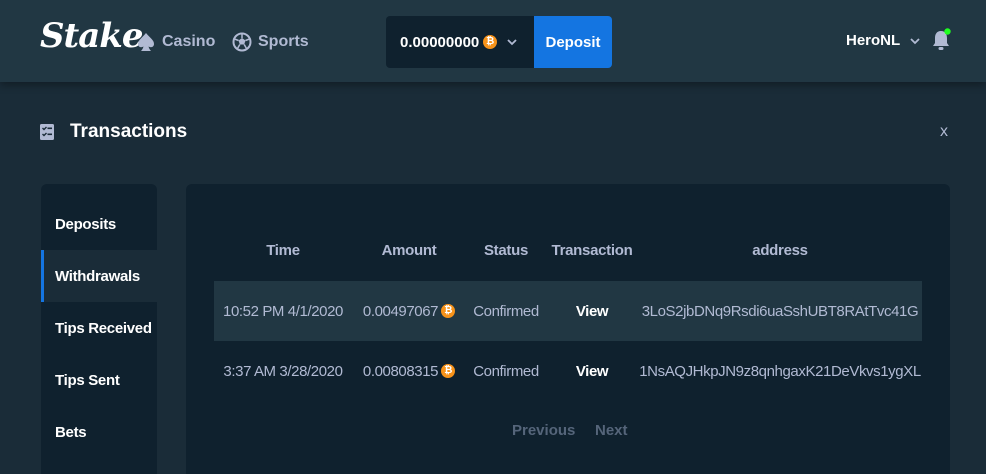 The image size is (986, 474). Describe the element at coordinates (947, 31) in the screenshot. I see `notification-dot` at that location.